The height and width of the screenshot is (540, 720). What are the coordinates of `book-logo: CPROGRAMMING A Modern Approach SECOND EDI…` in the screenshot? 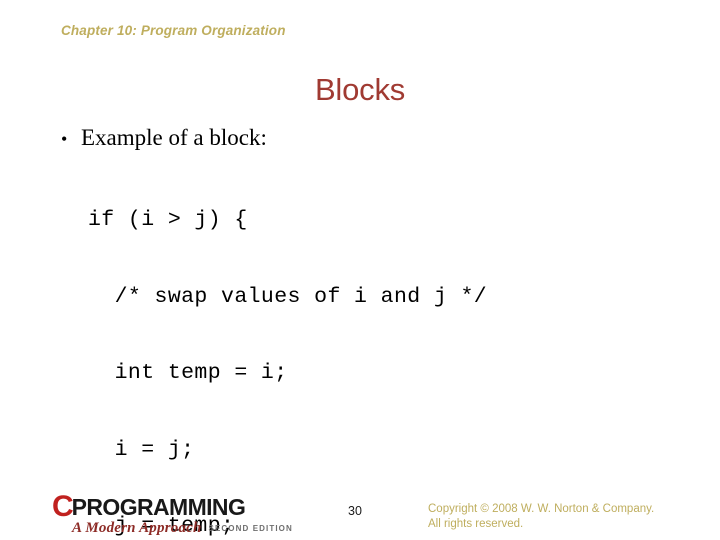 It's located at (172, 515).